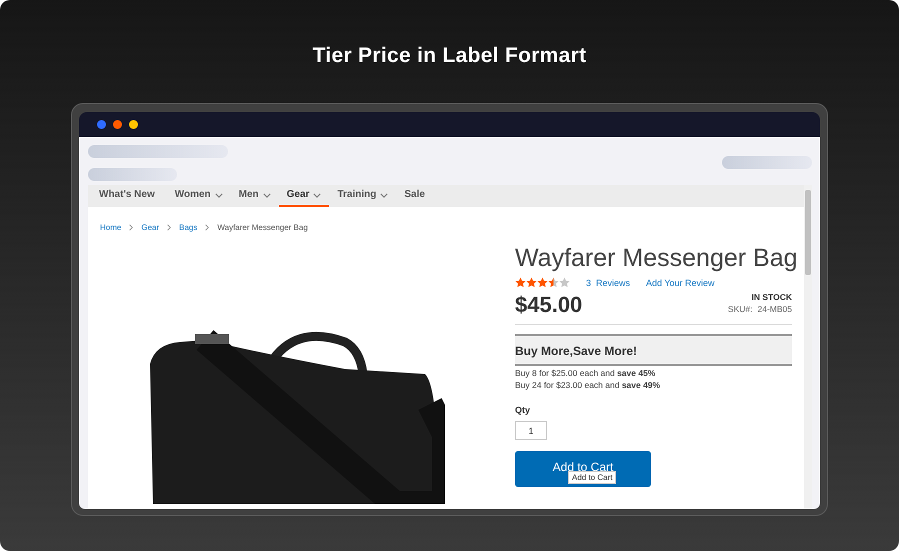  What do you see at coordinates (362, 196) in the screenshot?
I see `nav-menu-item: Training` at bounding box center [362, 196].